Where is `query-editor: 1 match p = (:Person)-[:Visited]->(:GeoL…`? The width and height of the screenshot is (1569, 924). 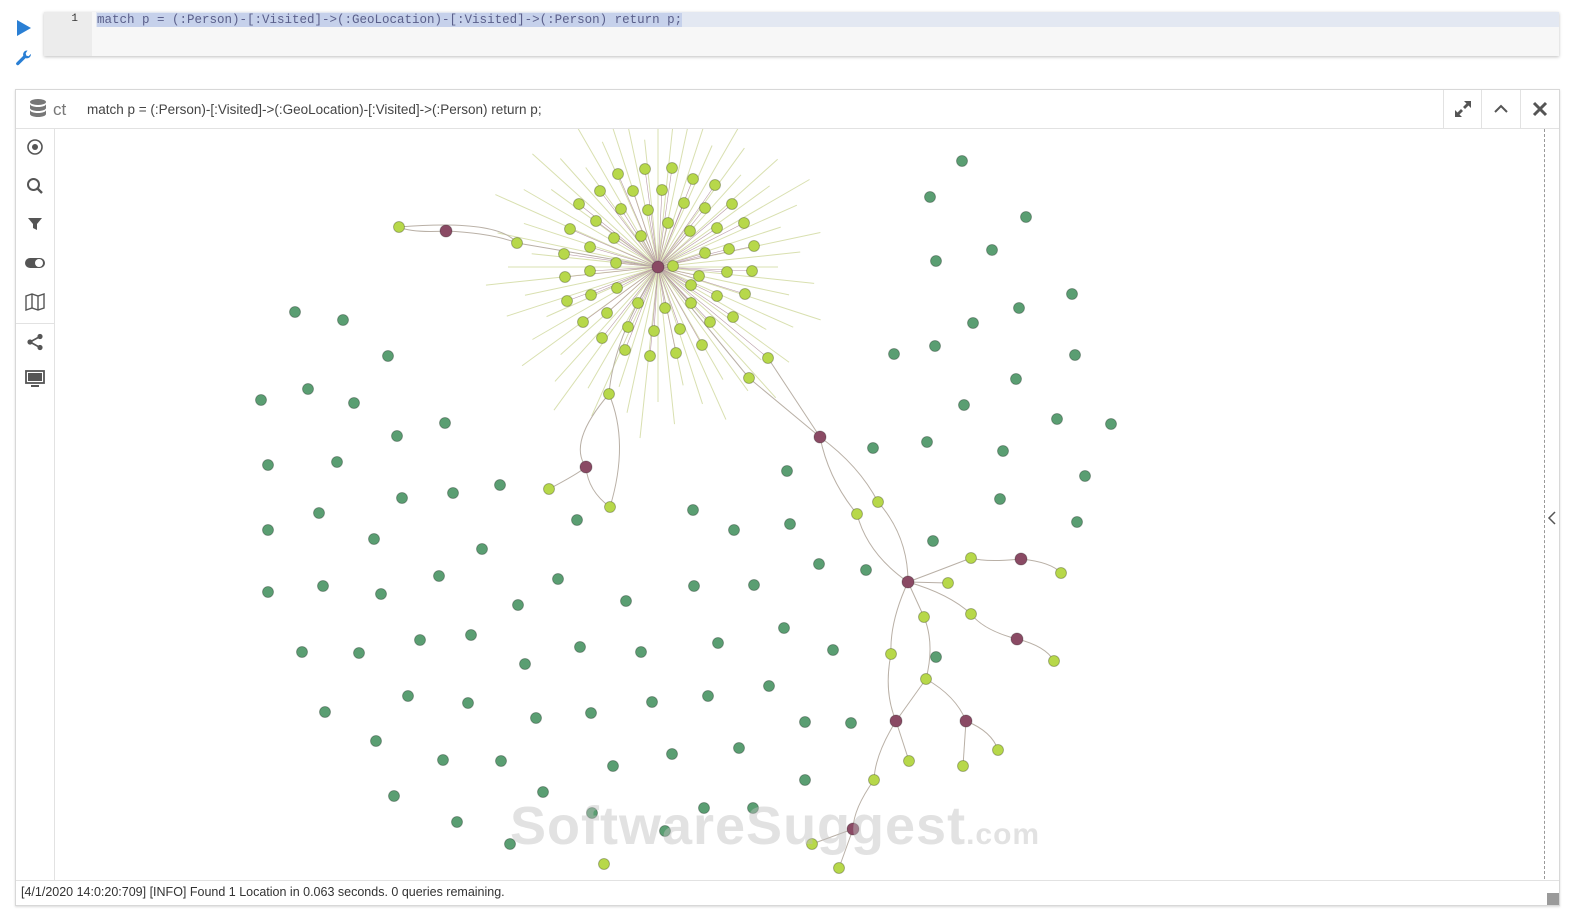
query-editor: 1 match p = (:Person)-[:Visited]->(:GeoL… is located at coordinates (801, 34).